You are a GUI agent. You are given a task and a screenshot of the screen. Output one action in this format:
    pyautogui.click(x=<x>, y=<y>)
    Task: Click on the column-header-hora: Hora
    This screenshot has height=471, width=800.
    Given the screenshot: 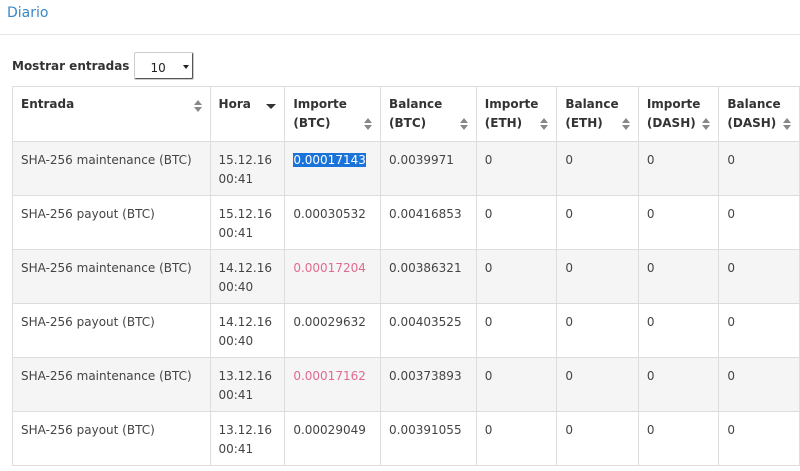 What is the action you would take?
    pyautogui.click(x=247, y=114)
    